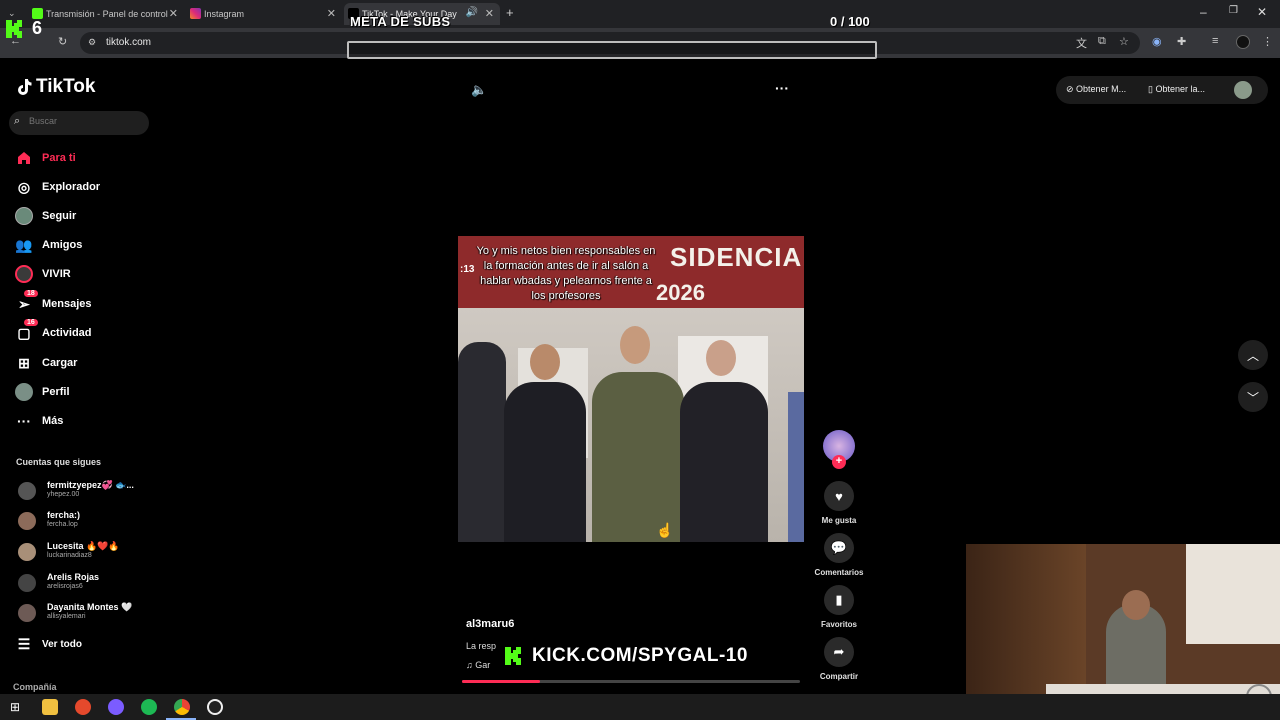 The height and width of the screenshot is (720, 1280). I want to click on nav-label: VIVIR, so click(56, 274).